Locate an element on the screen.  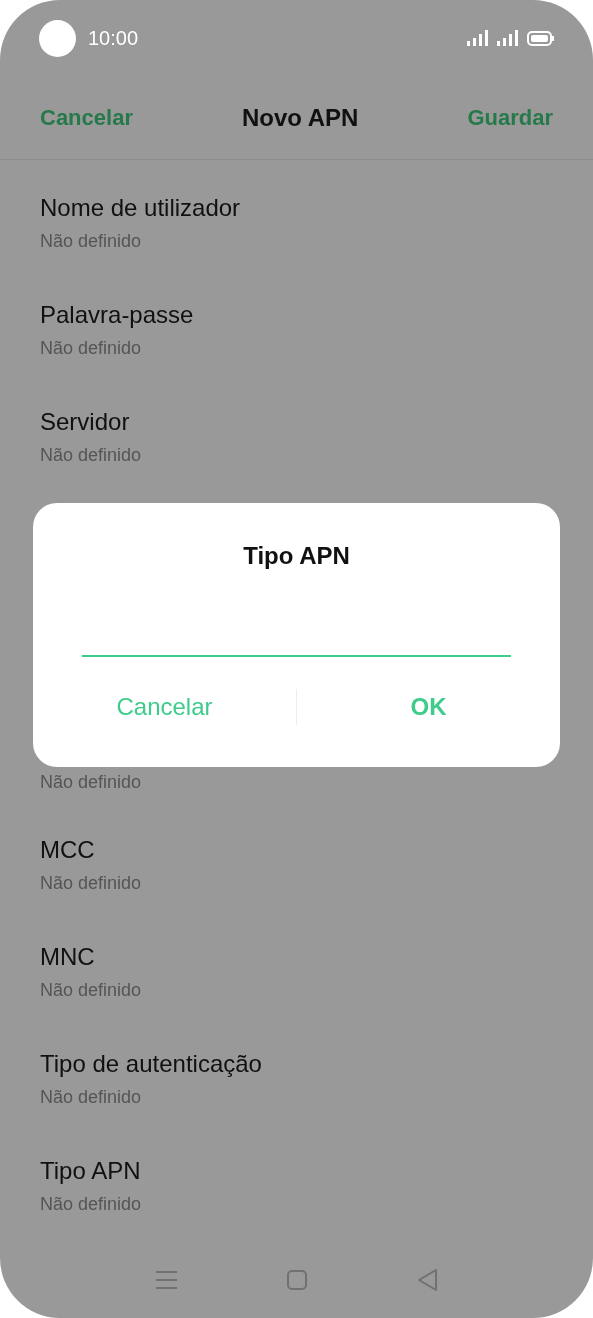
setting-label: Tipo de autenticação is located at coordinates (151, 1064).